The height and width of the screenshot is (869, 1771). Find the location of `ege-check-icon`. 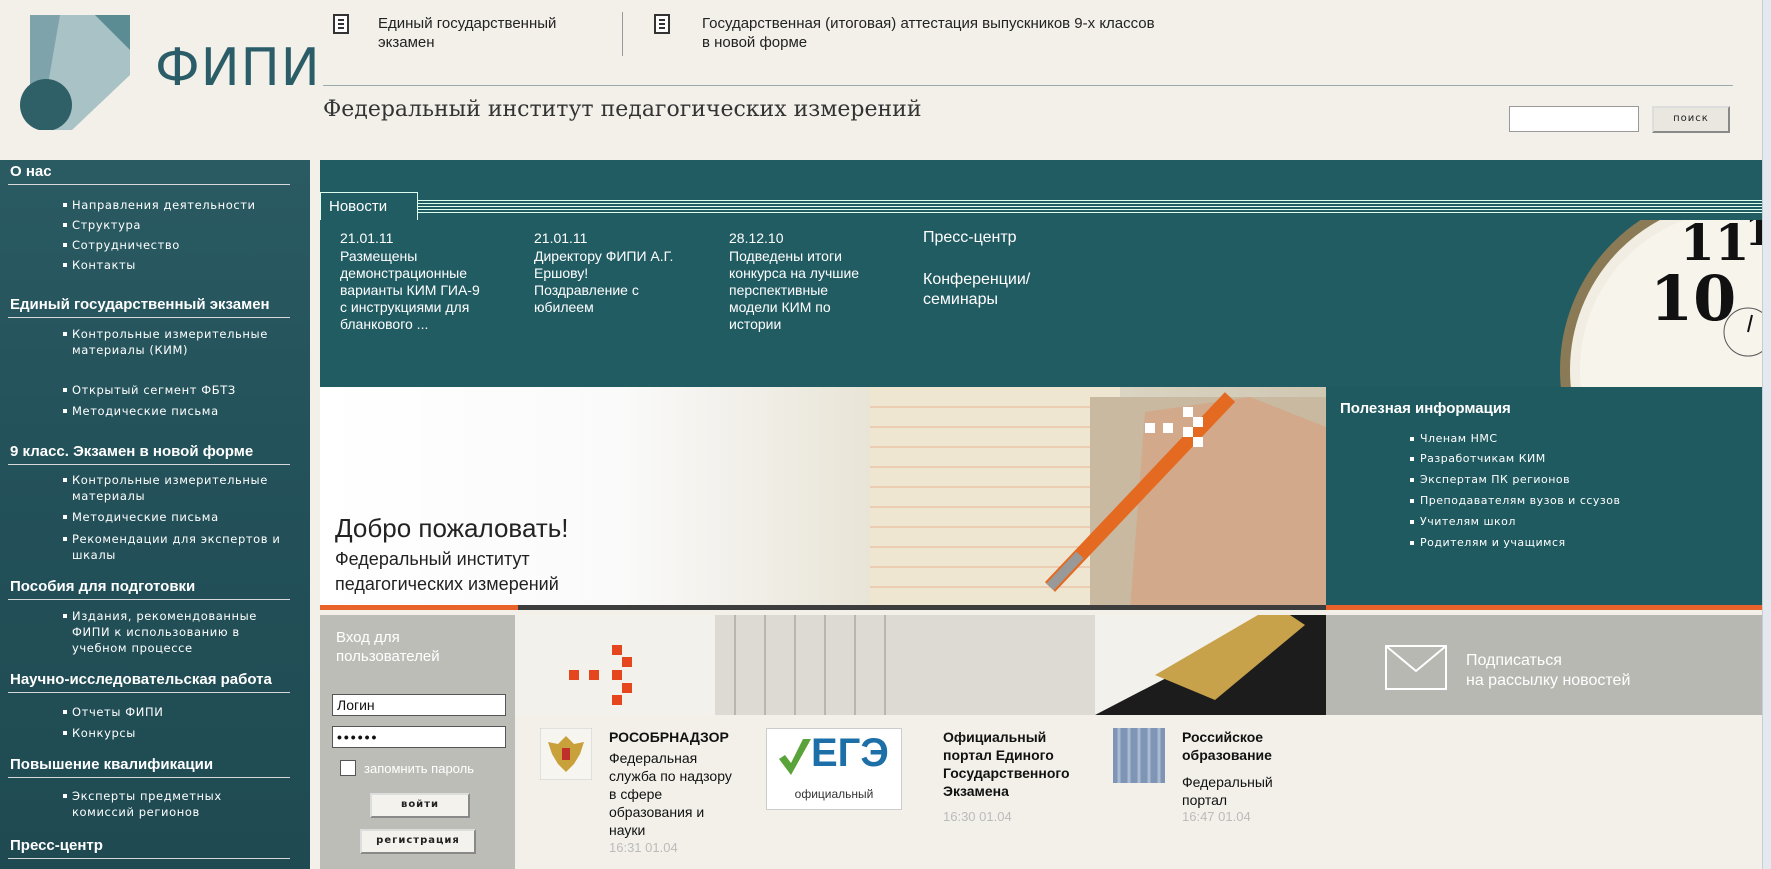

ege-check-icon is located at coordinates (795, 757).